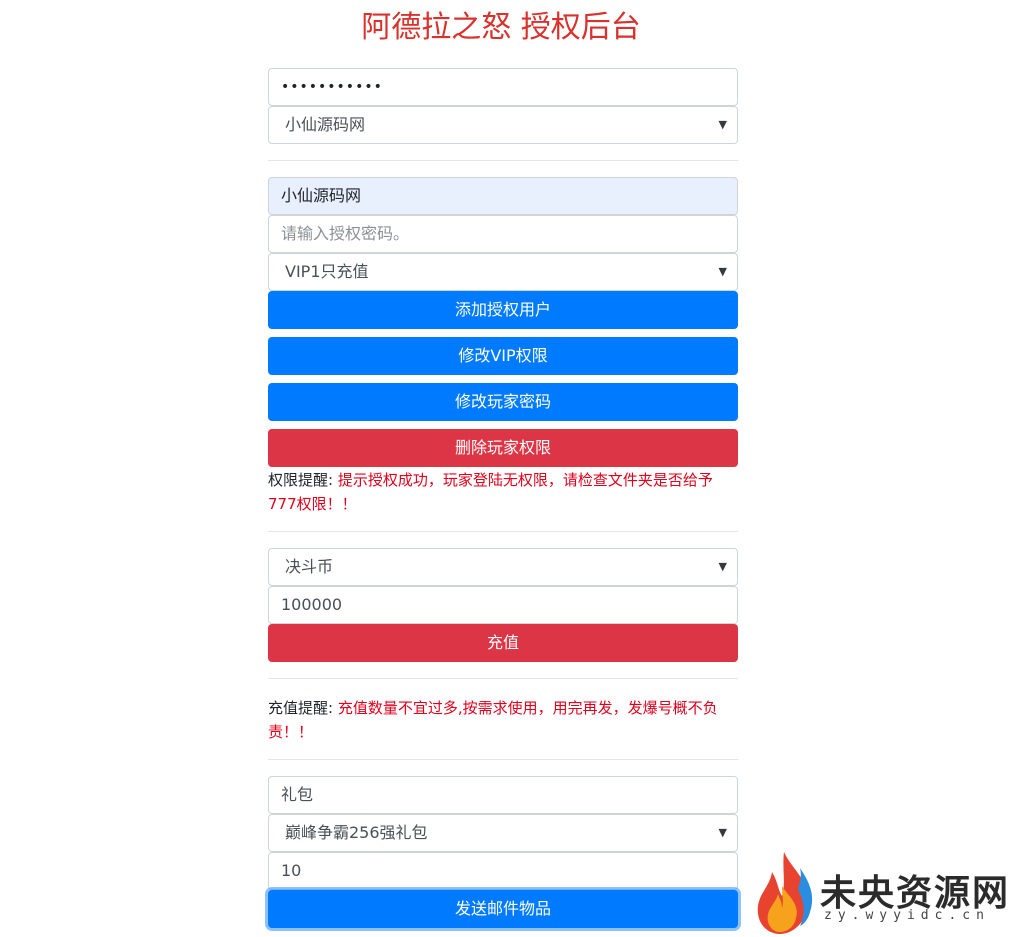  What do you see at coordinates (490, 492) in the screenshot?
I see `notice-message: 提示授权成功，玩家登陆无权限，请检查文件夹是否给予777权限！！` at bounding box center [490, 492].